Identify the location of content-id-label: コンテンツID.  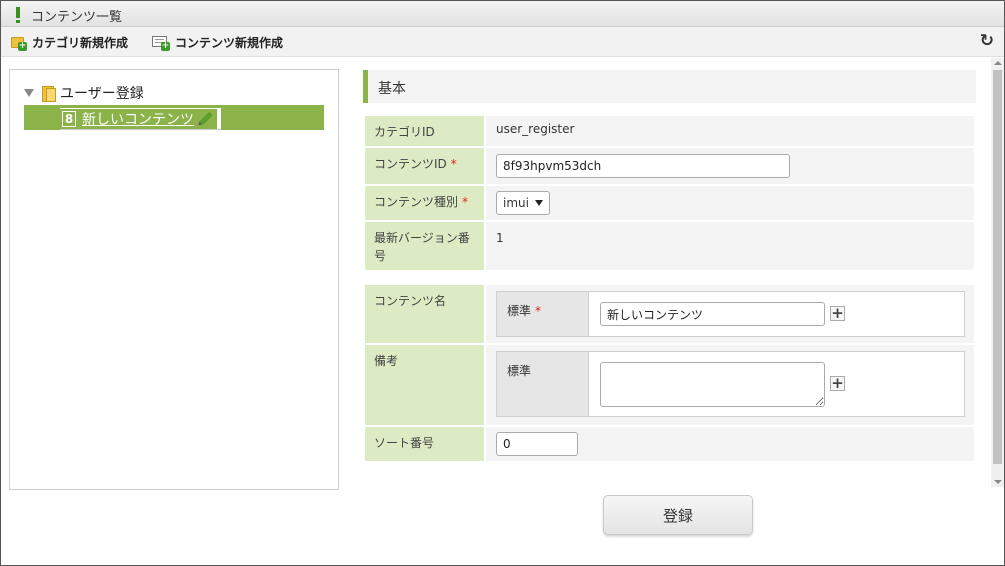
(410, 164).